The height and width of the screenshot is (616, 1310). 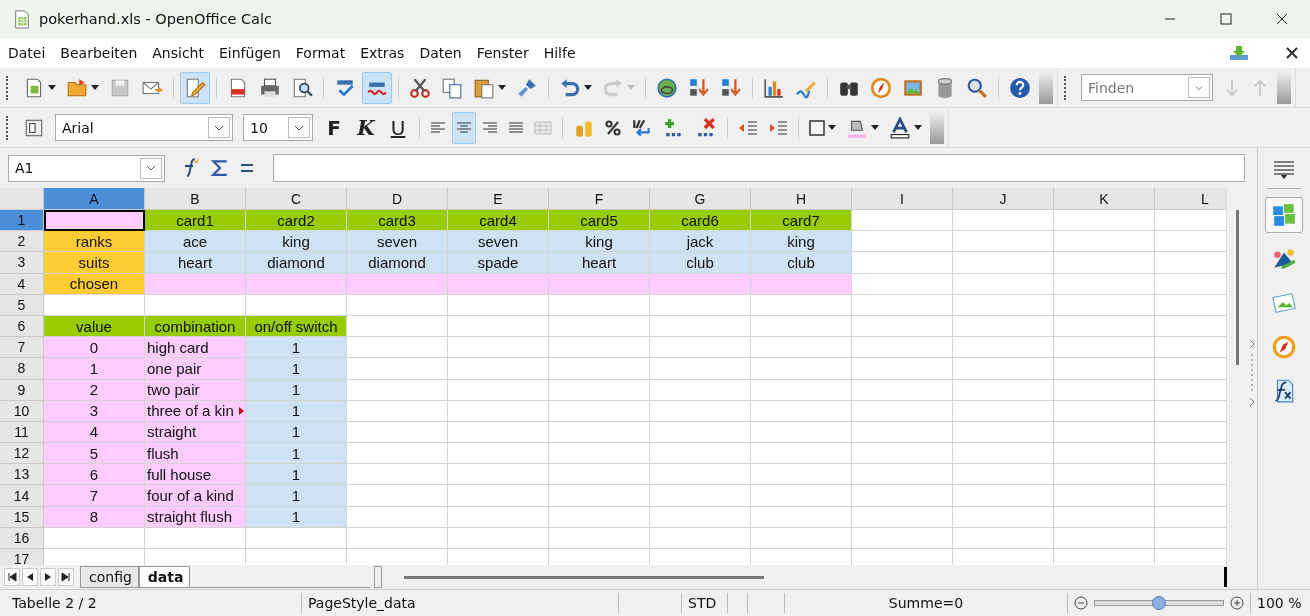 What do you see at coordinates (700, 199) in the screenshot?
I see `column-header: G` at bounding box center [700, 199].